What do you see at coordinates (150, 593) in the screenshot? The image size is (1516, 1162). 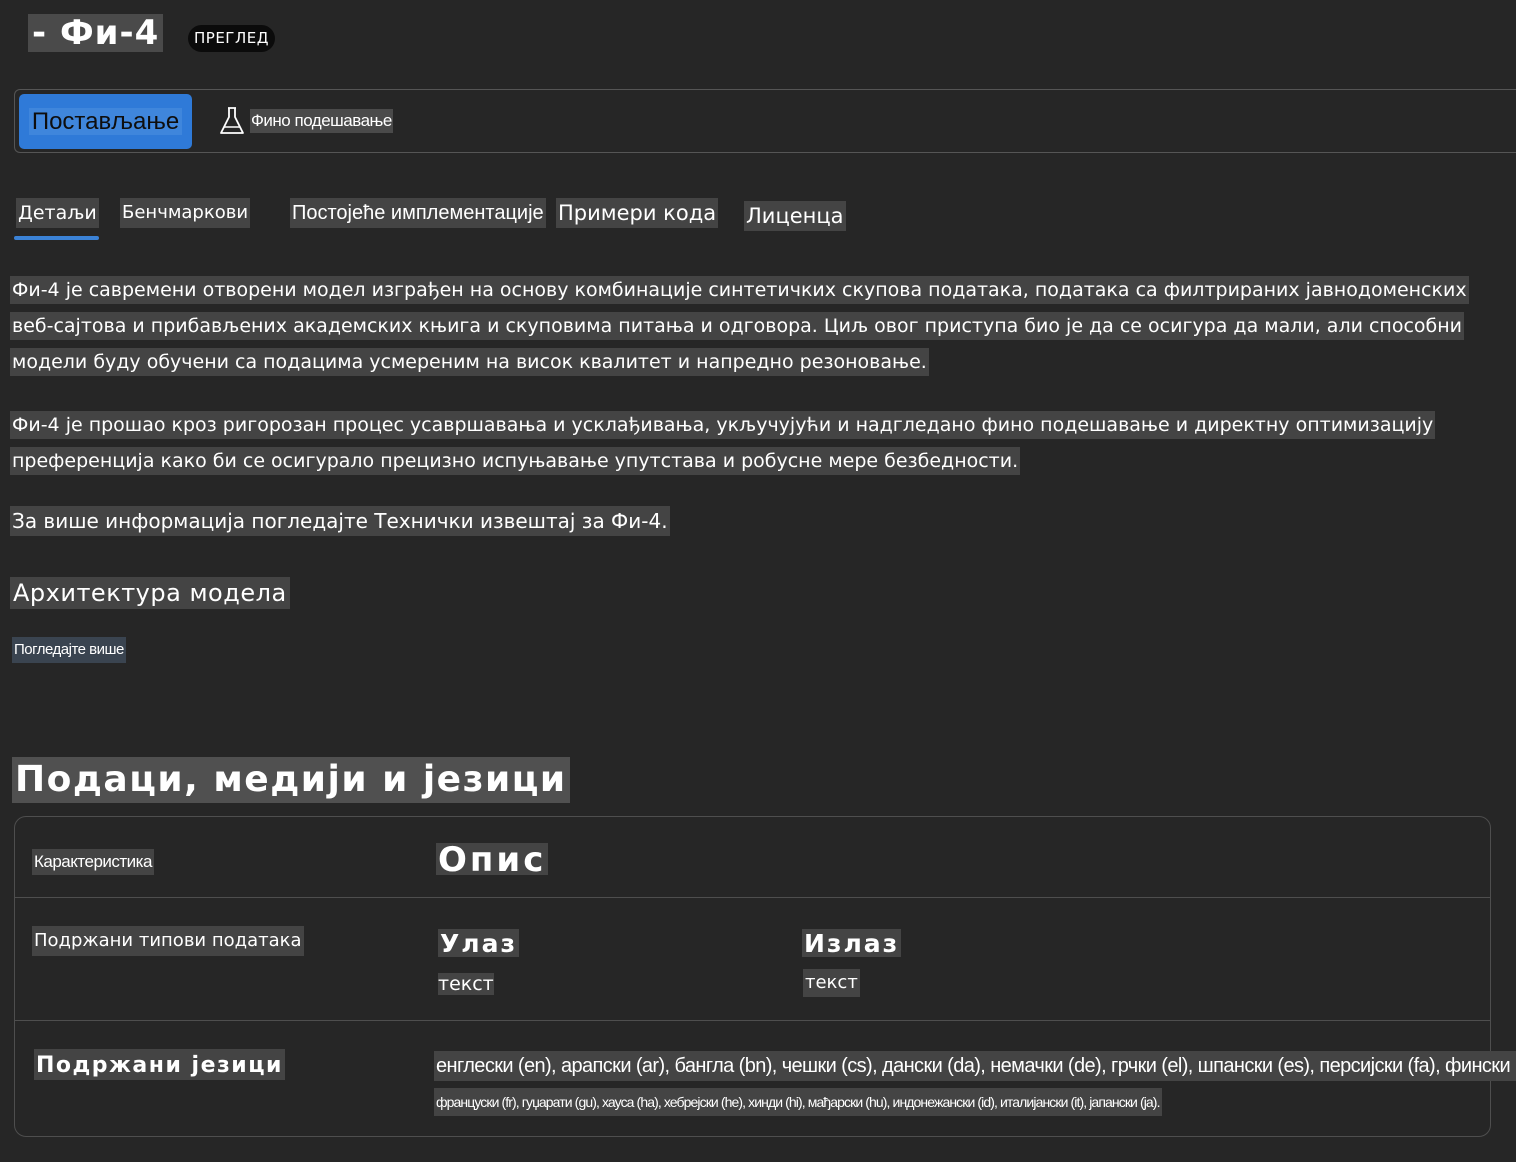 I see `architecture-heading: Архитектура модела` at bounding box center [150, 593].